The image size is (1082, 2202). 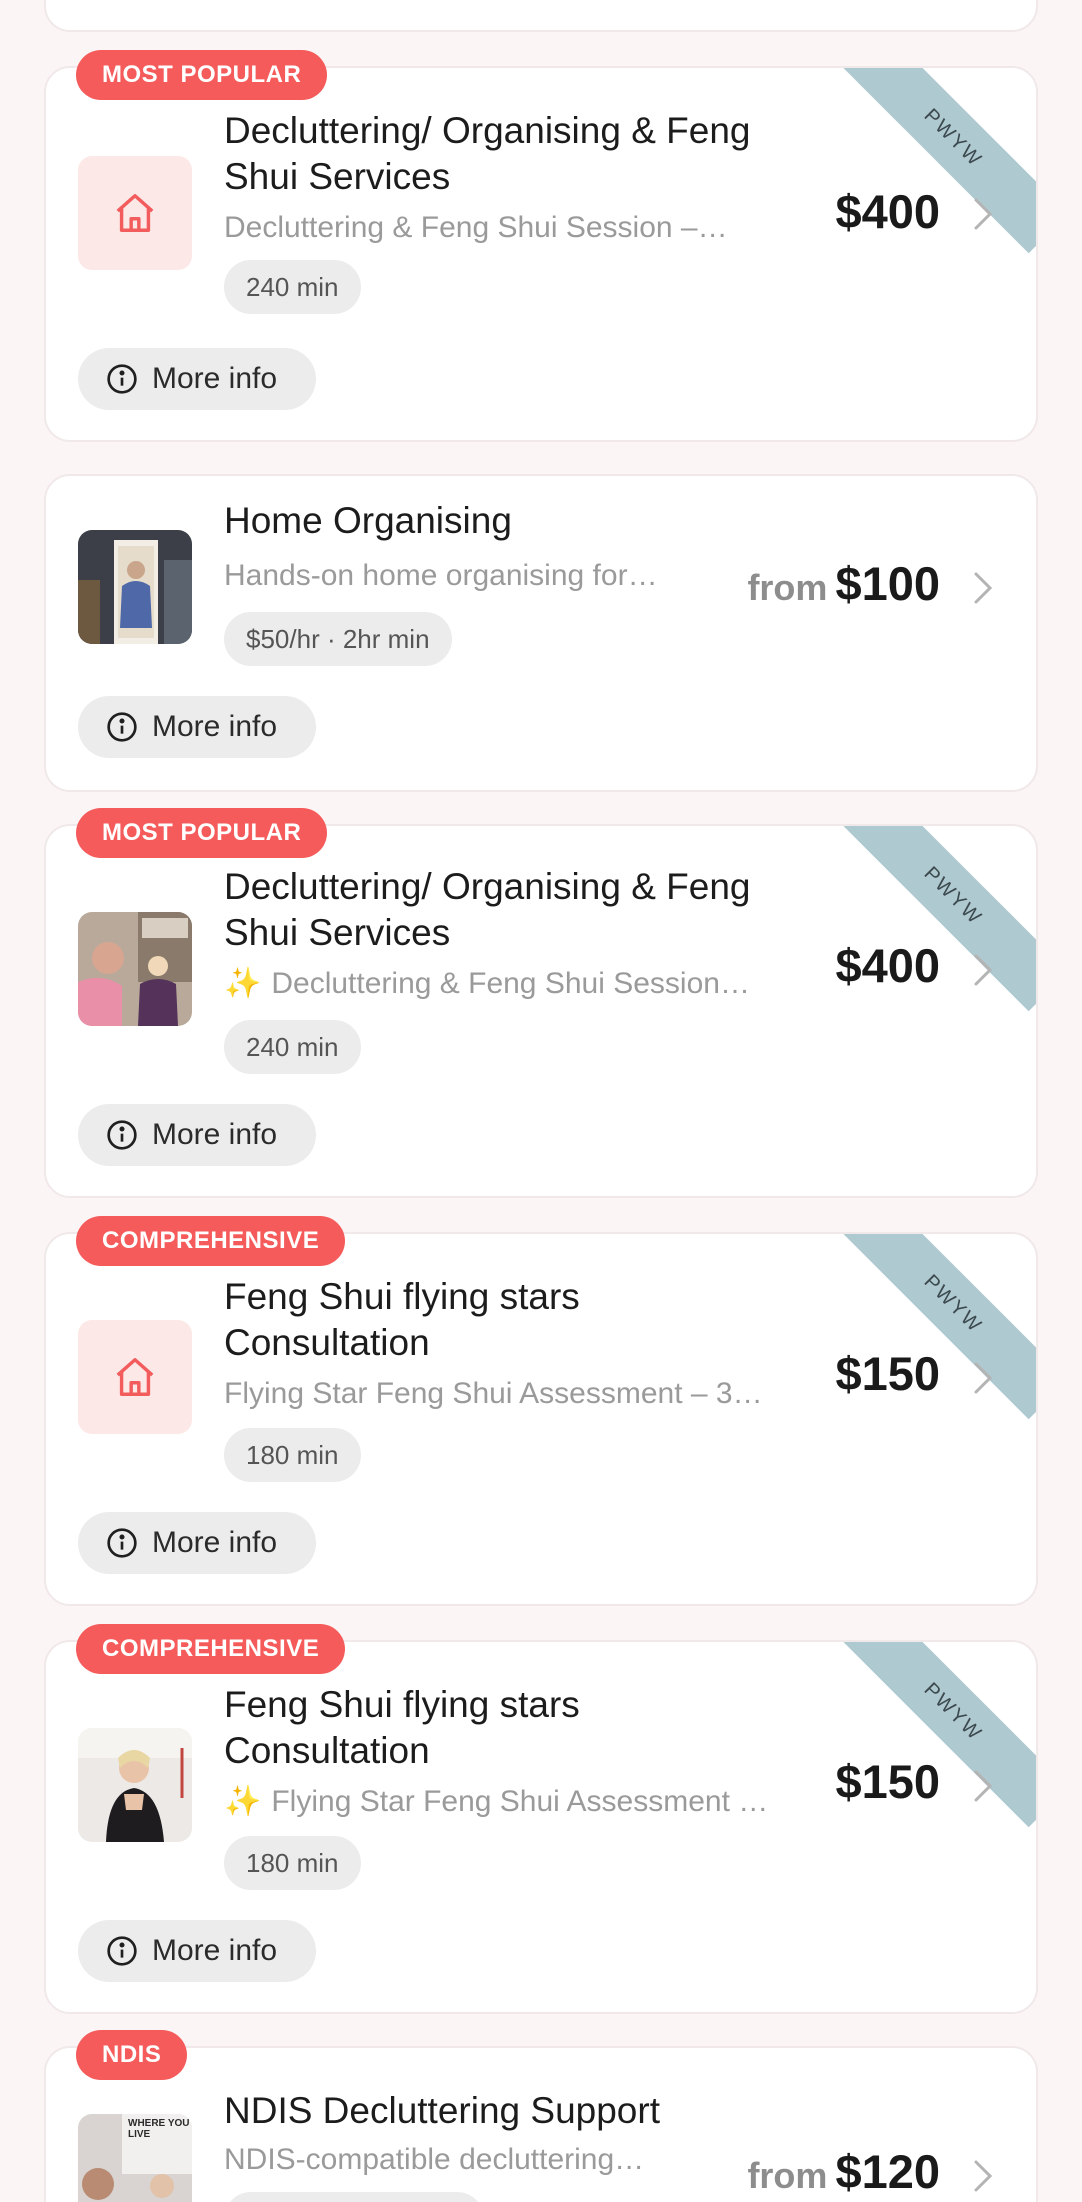 I want to click on price: from $120, so click(x=843, y=2171).